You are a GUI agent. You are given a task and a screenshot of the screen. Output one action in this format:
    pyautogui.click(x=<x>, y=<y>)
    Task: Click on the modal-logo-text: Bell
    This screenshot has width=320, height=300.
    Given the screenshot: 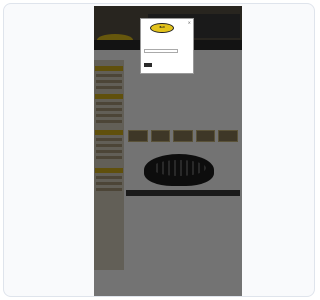 What is the action you would take?
    pyautogui.click(x=162, y=27)
    